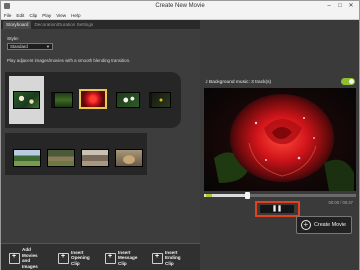 Image resolution: width=360 pixels, height=270 pixels. I want to click on add-media-icon, so click(14, 258).